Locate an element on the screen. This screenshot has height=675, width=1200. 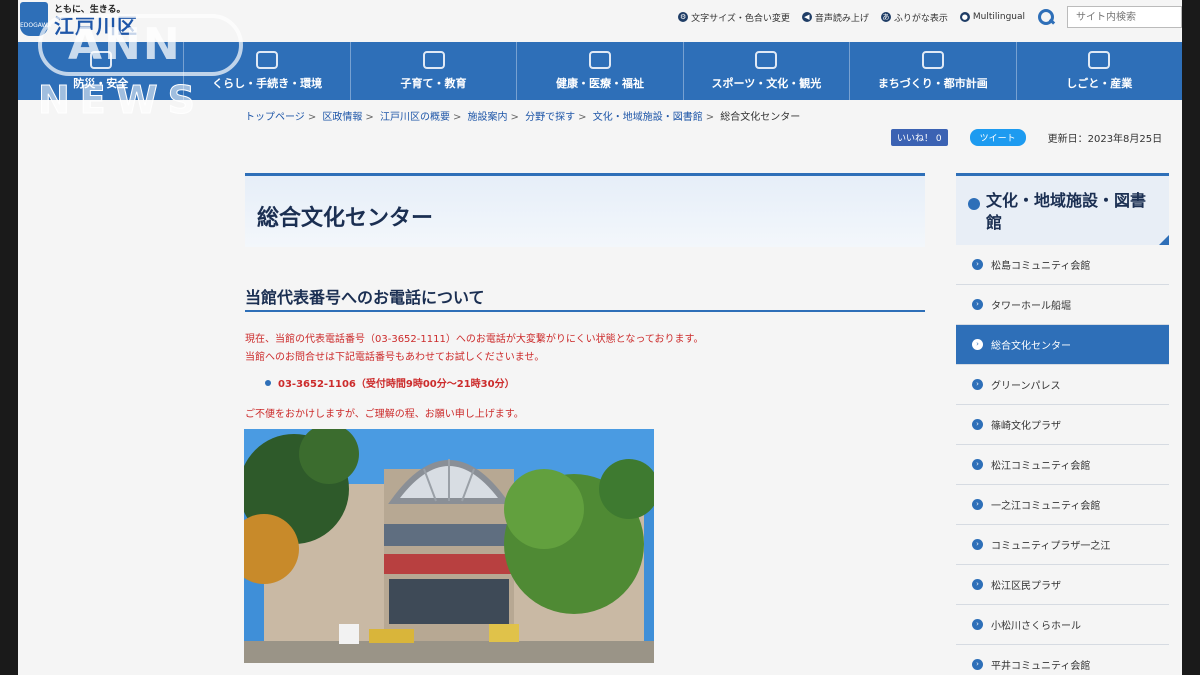
breadcrumb-link: 区政情報 is located at coordinates (342, 117).